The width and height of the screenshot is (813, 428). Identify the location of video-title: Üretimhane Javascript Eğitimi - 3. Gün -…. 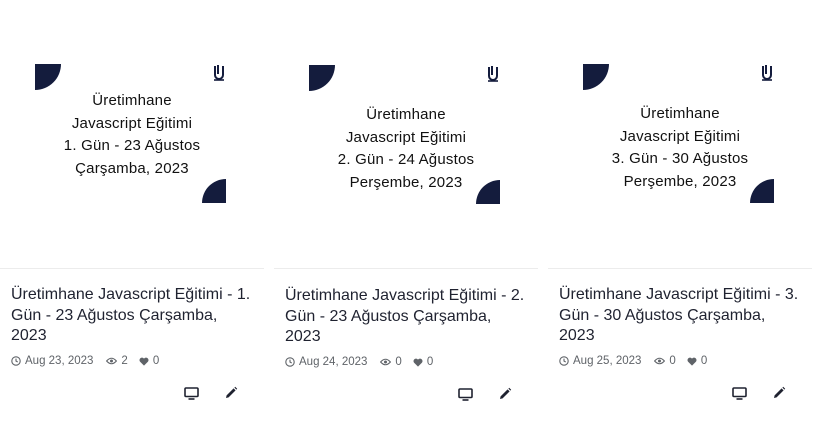
(681, 316).